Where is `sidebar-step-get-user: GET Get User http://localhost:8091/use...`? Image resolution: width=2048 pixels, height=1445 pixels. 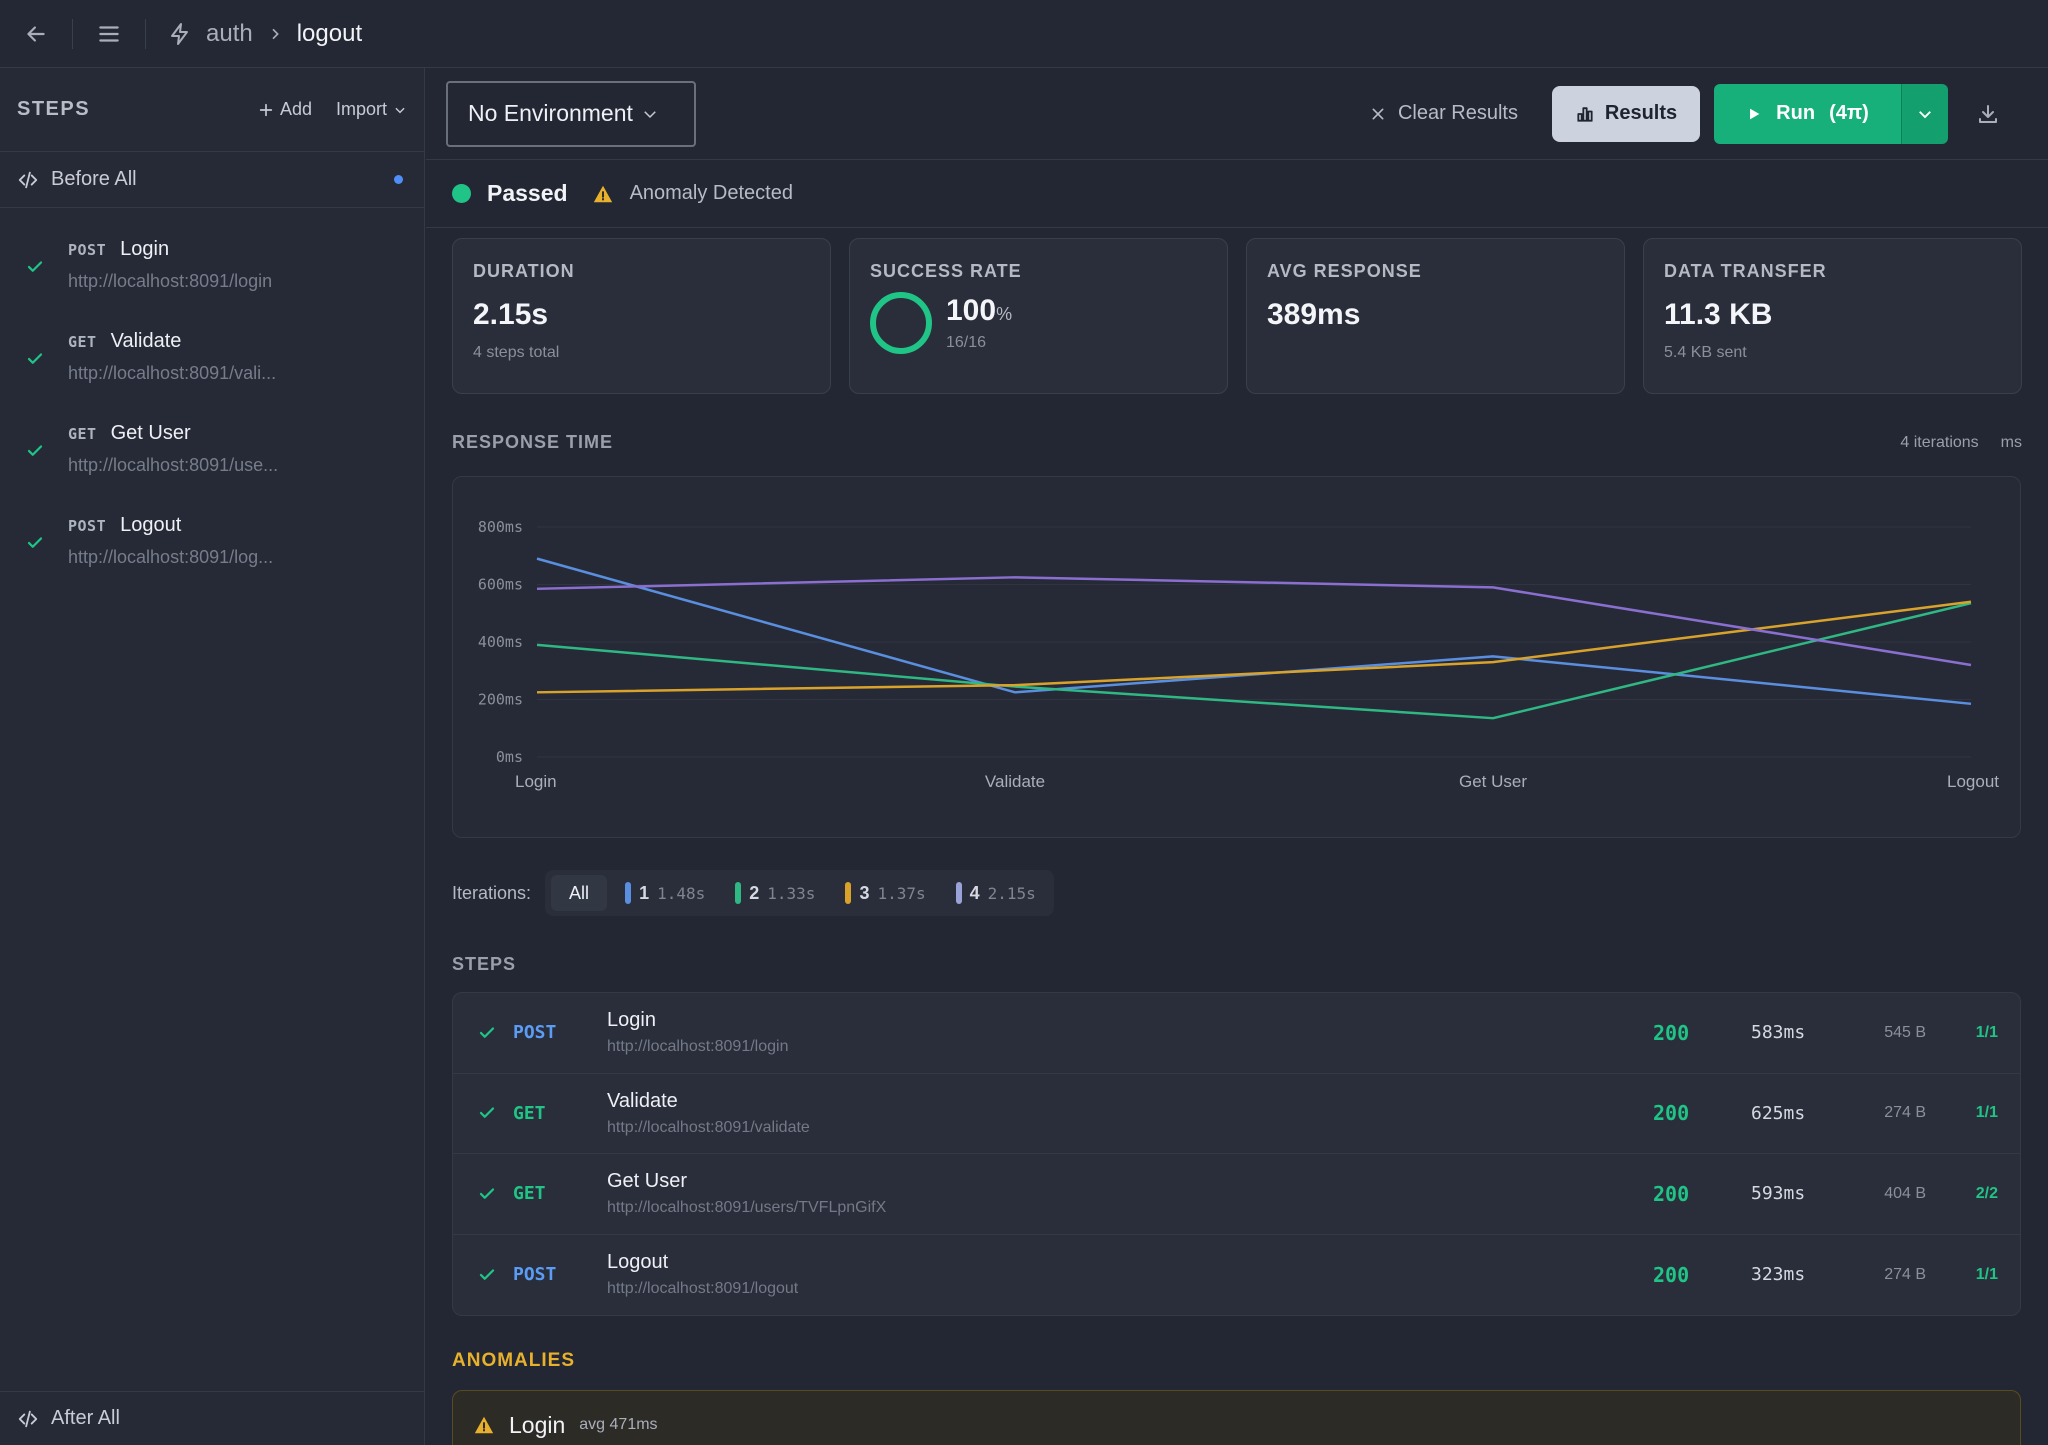 sidebar-step-get-user: GET Get User http://localhost:8091/use... is located at coordinates (212, 446).